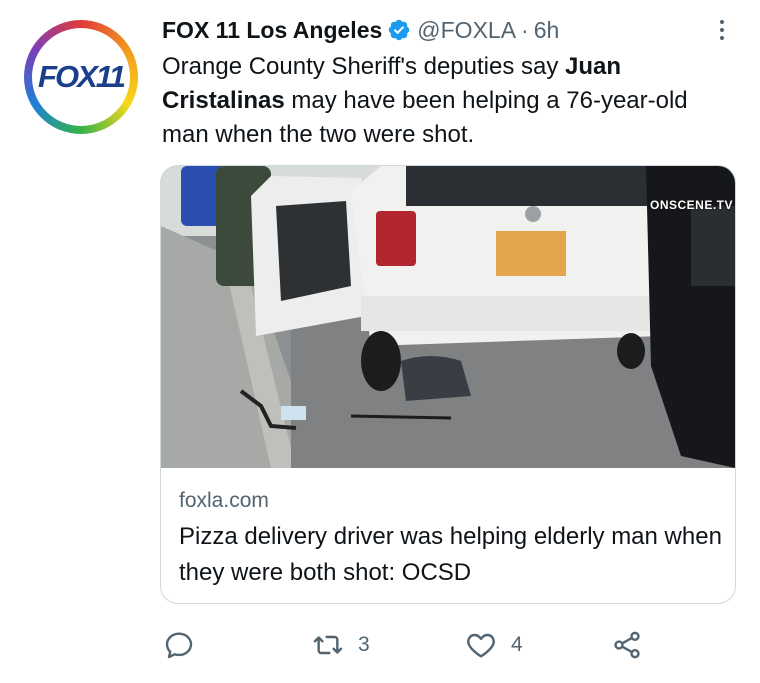 This screenshot has width=760, height=683. Describe the element at coordinates (328, 645) in the screenshot. I see `retweet-icon` at that location.